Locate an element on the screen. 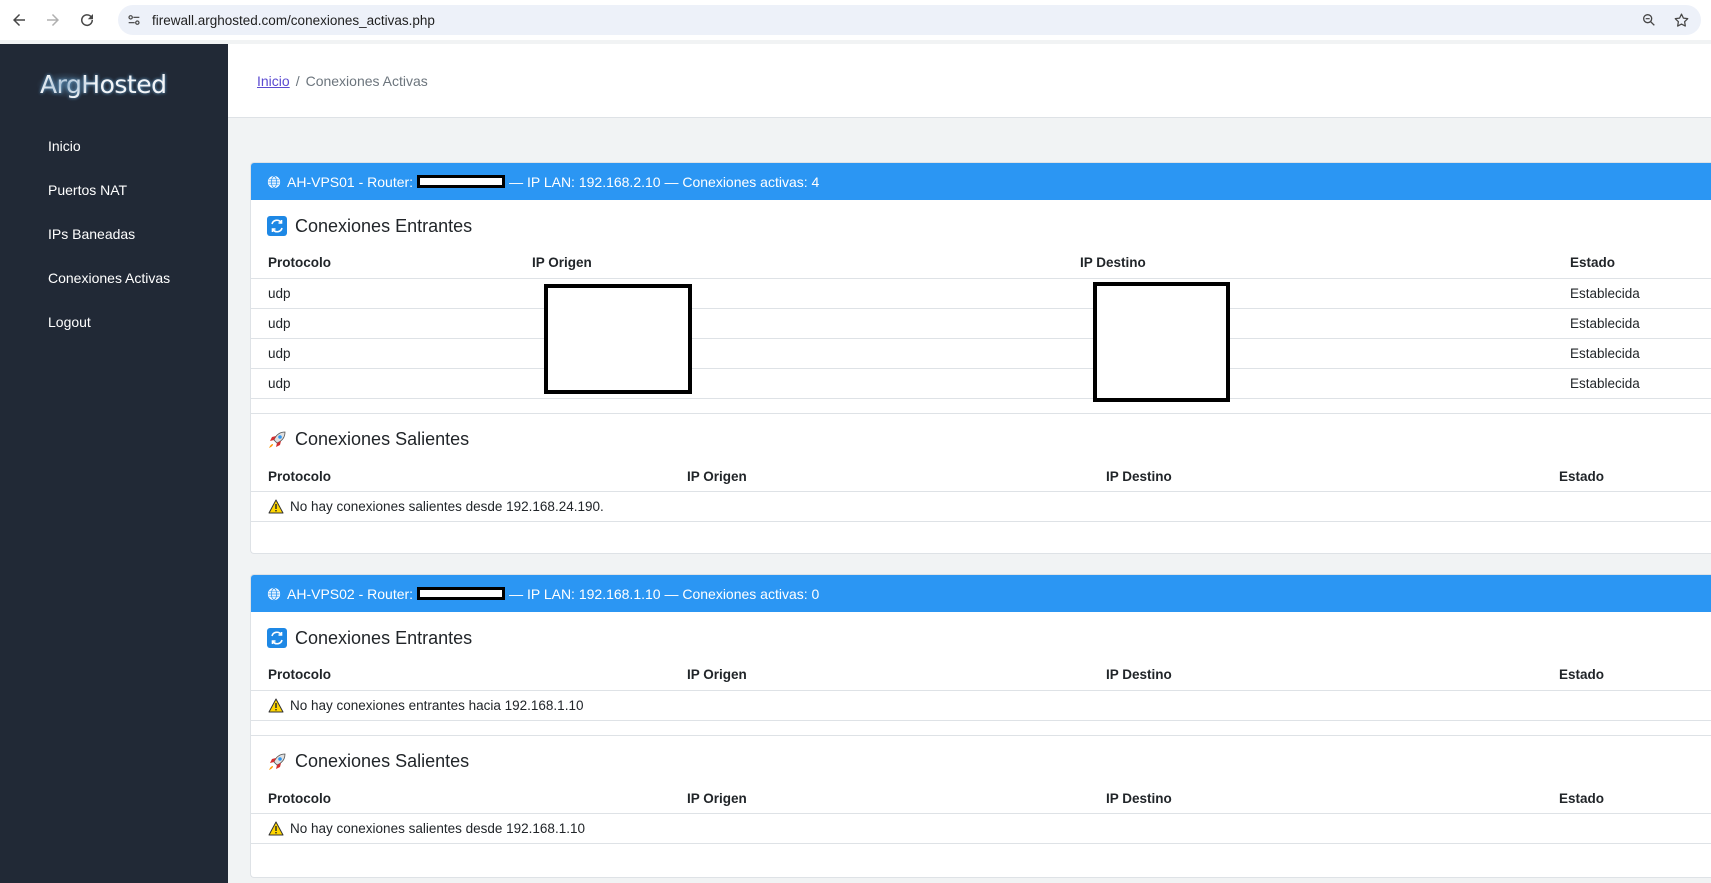  breadcrumb: Inicio / Conexiones Activas is located at coordinates (342, 81).